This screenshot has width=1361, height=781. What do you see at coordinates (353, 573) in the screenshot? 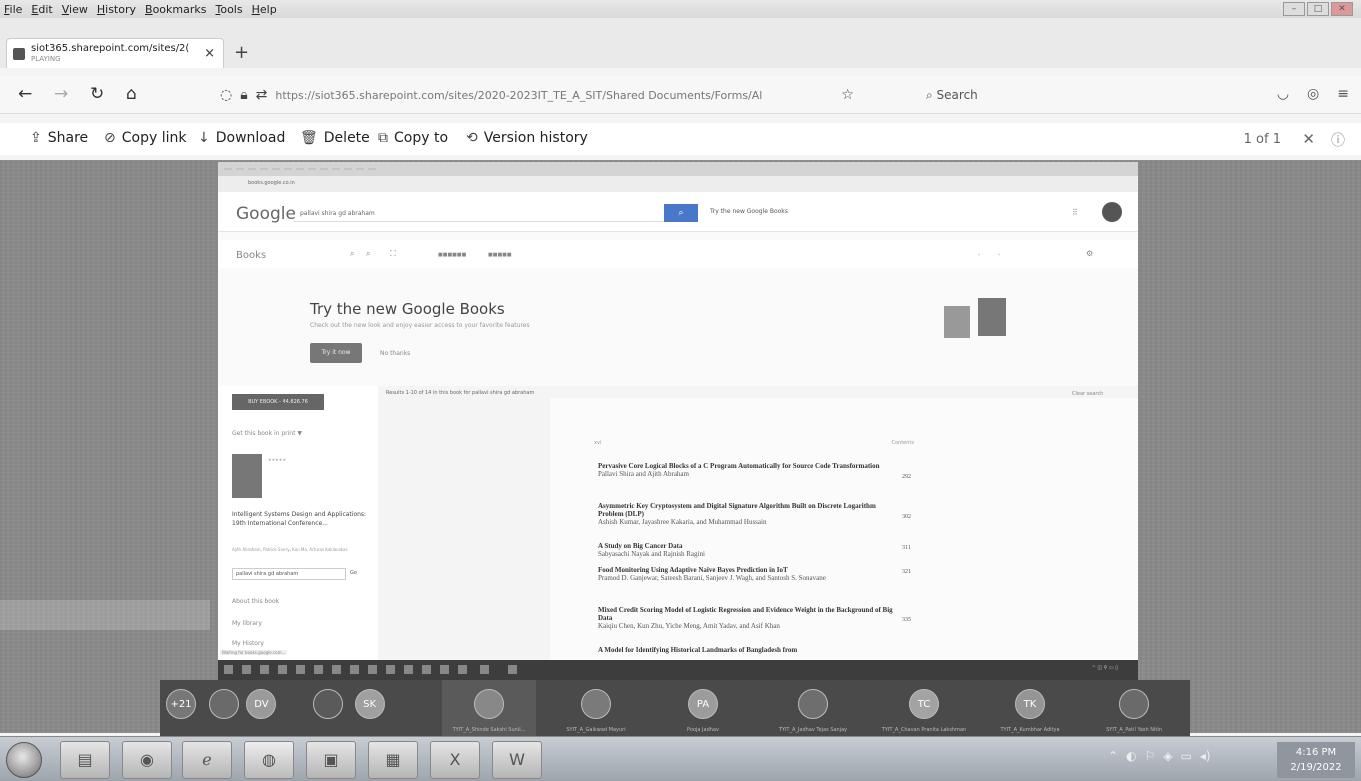
I see `search-in-book-go-button: Go` at bounding box center [353, 573].